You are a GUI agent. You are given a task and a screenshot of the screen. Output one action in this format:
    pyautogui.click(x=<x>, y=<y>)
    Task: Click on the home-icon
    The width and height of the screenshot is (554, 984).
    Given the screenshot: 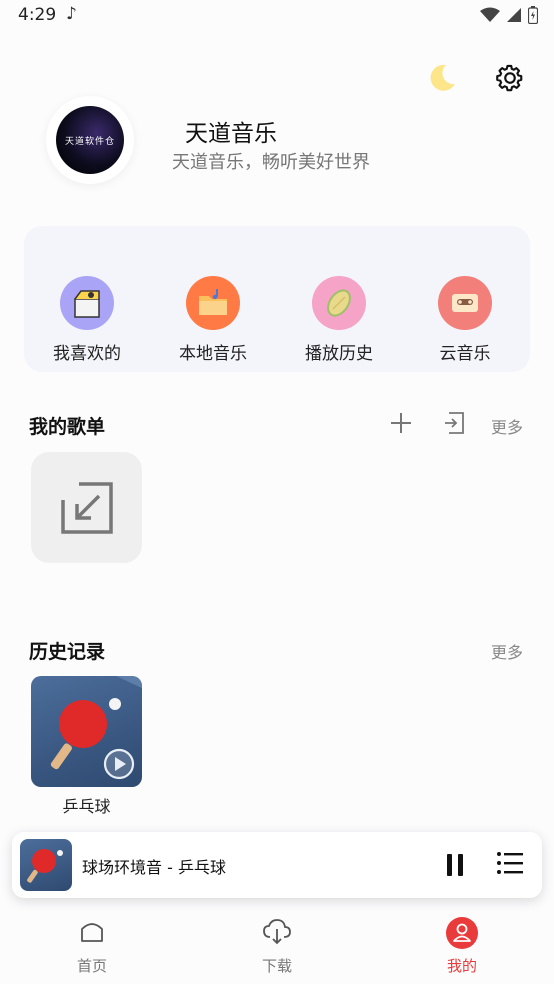 What is the action you would take?
    pyautogui.click(x=92, y=932)
    